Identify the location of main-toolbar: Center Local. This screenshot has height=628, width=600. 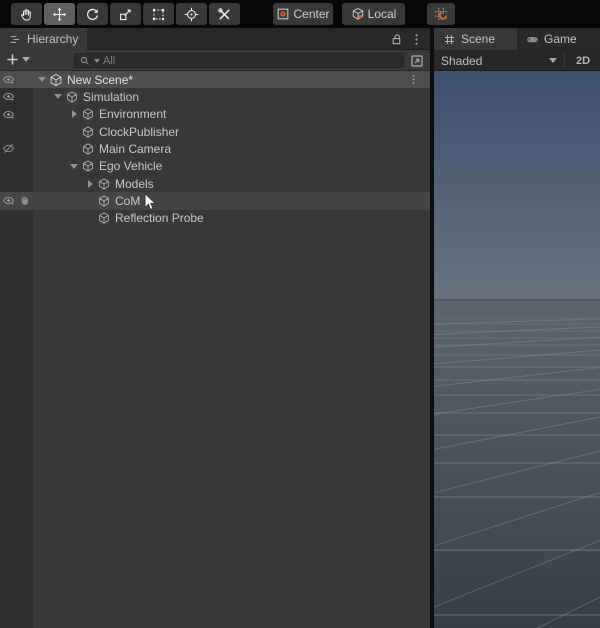
(300, 14).